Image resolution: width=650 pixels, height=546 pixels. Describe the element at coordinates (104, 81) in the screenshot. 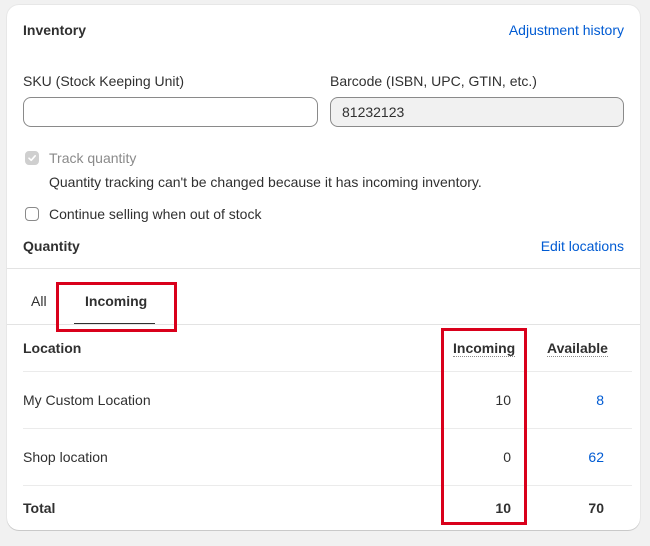

I see `sku-label: SKU (Stock Keeping Unit)` at that location.